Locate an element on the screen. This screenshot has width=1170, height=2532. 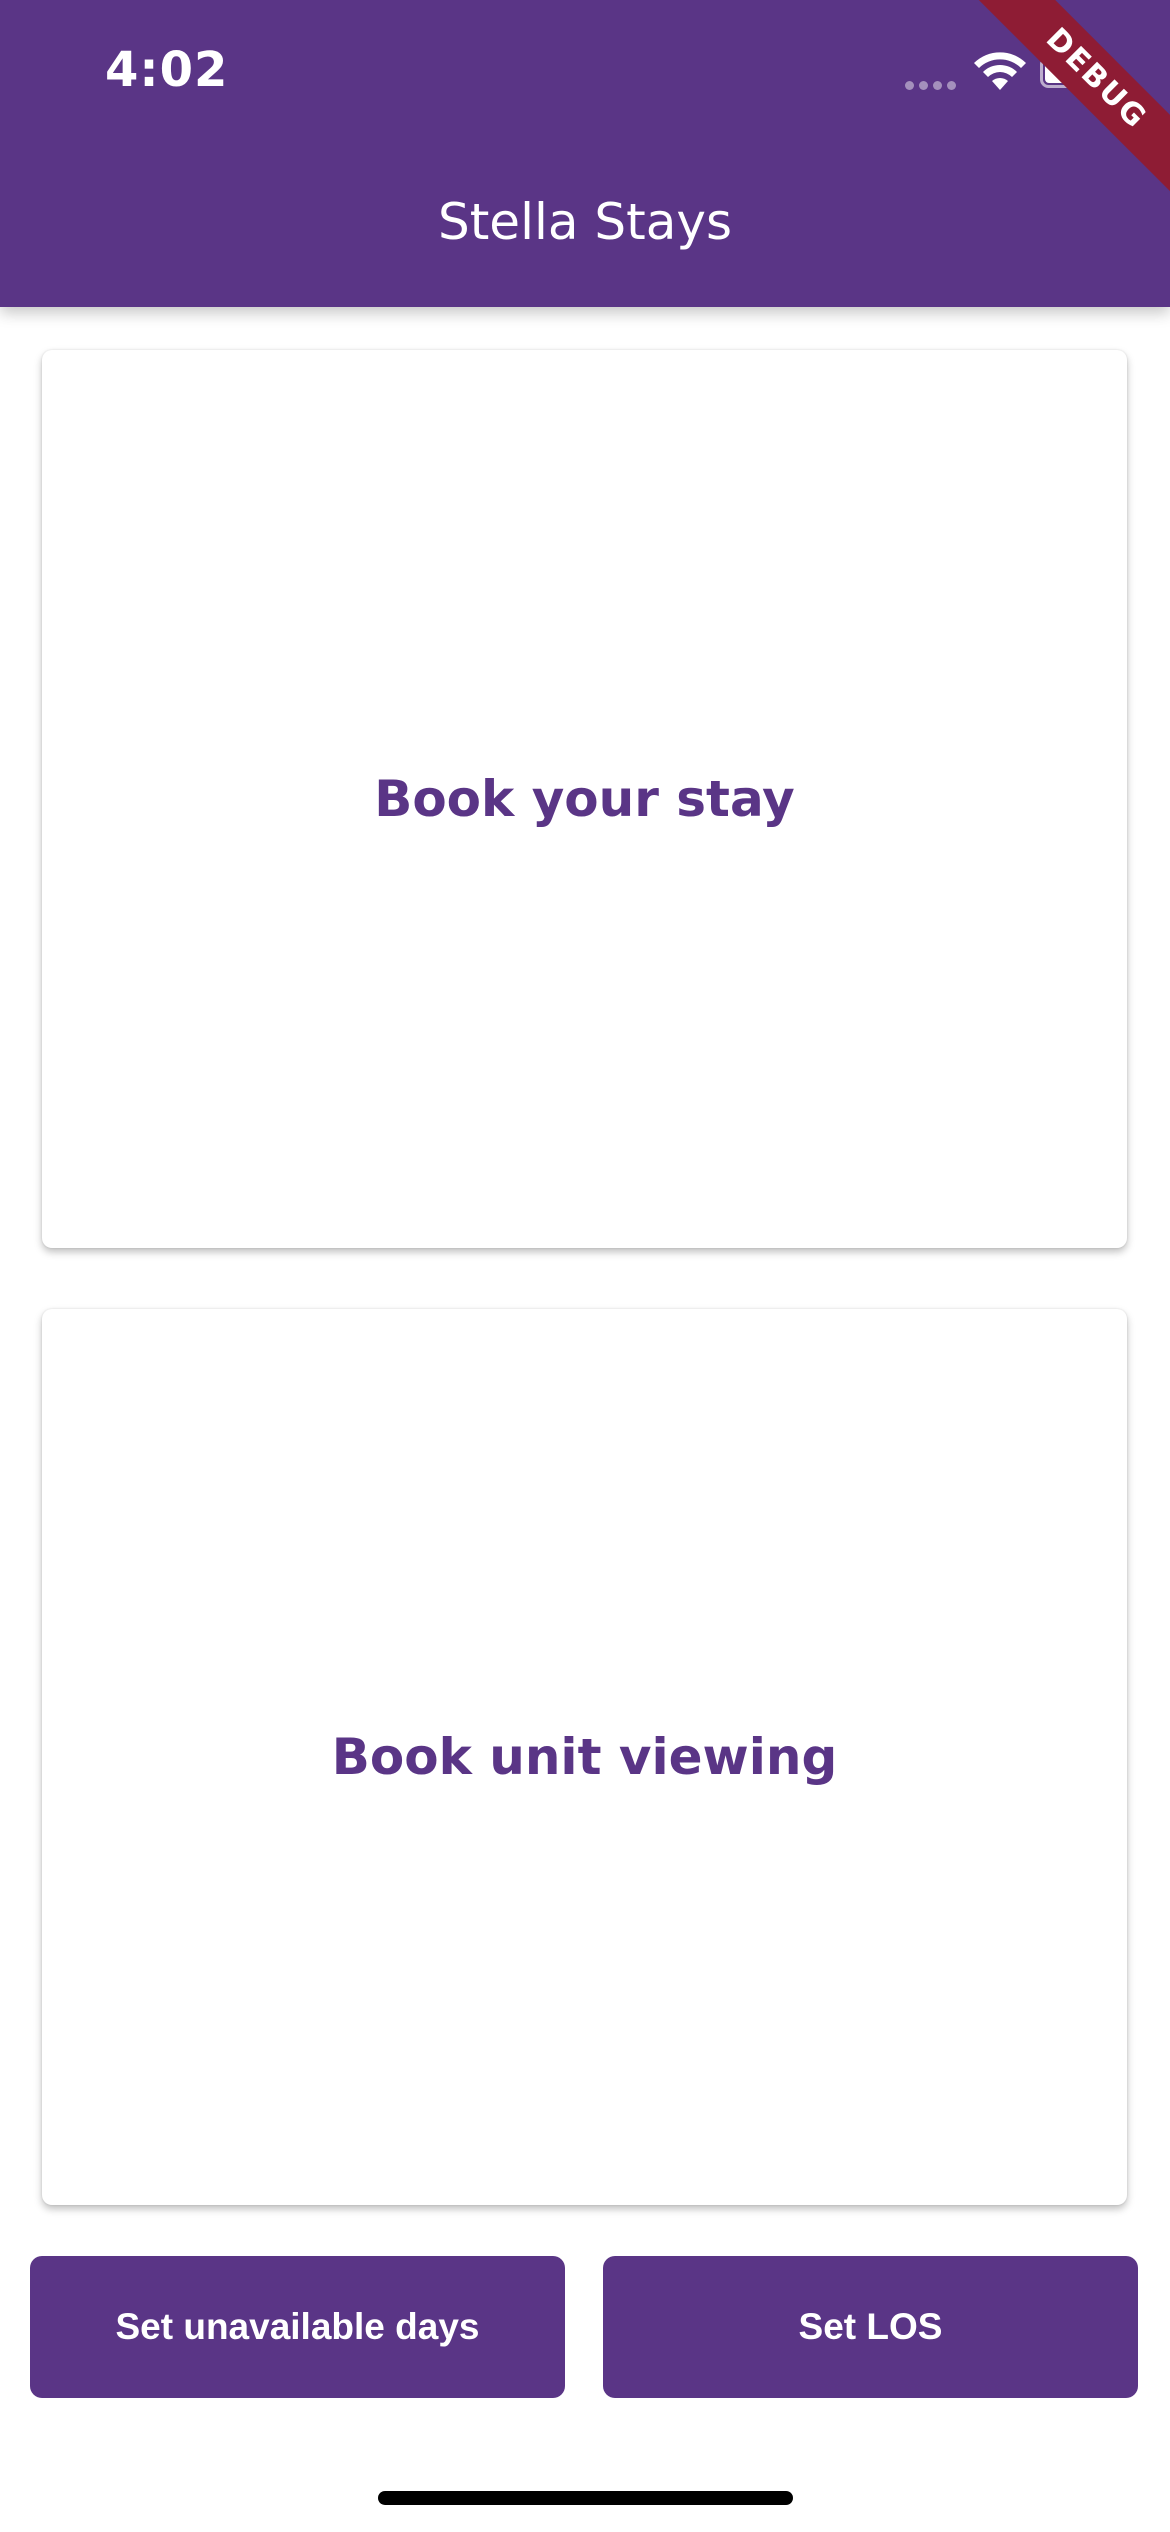
app-bar: 4:02 Stella Stays is located at coordinates (585, 153).